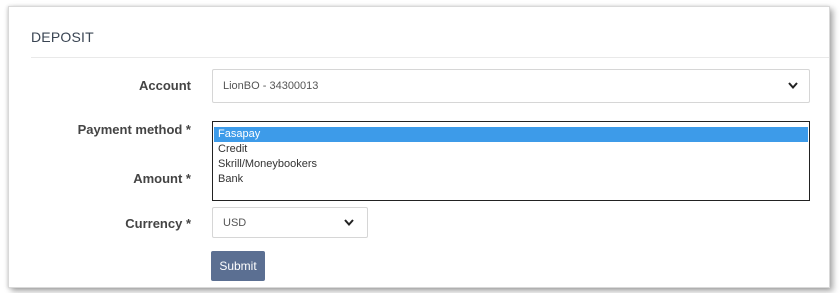  What do you see at coordinates (235, 222) in the screenshot?
I see `currency-select-value: USD` at bounding box center [235, 222].